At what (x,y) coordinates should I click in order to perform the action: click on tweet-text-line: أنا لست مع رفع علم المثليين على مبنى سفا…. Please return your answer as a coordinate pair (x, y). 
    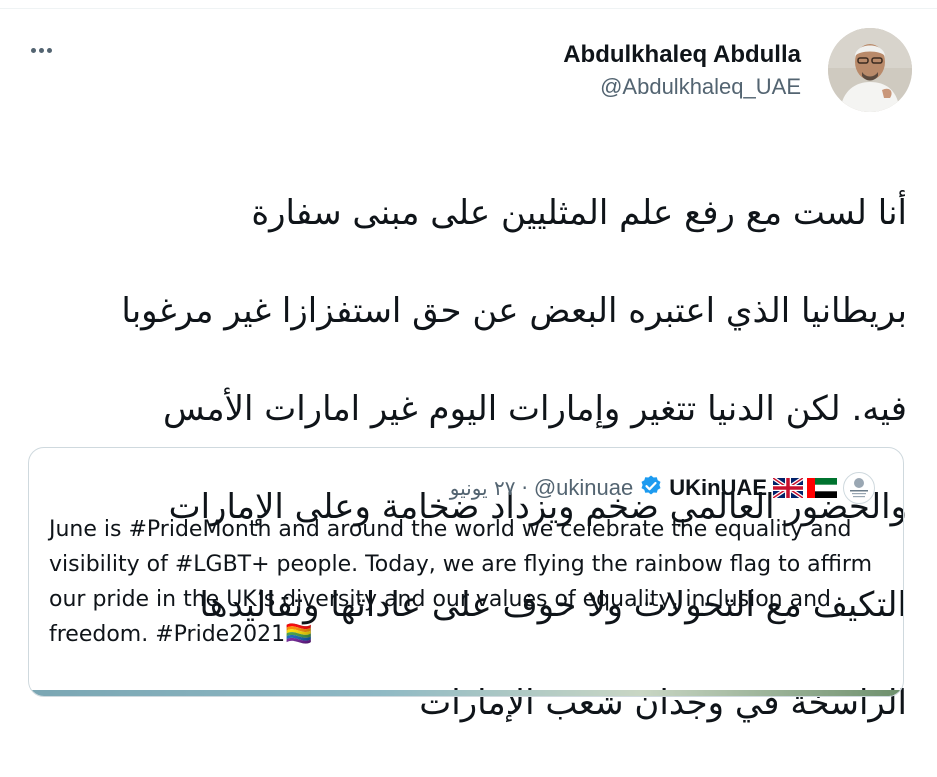
    Looking at the image, I should click on (579, 213).